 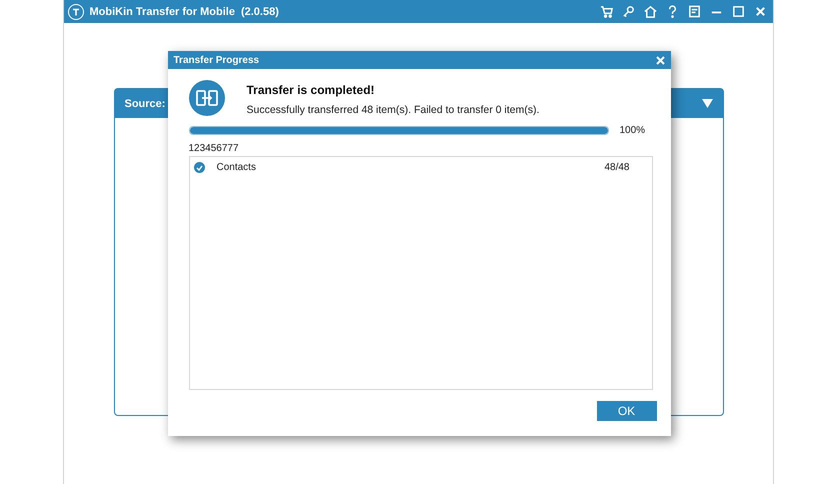 What do you see at coordinates (259, 12) in the screenshot?
I see `version-label: (2.0.58)` at bounding box center [259, 12].